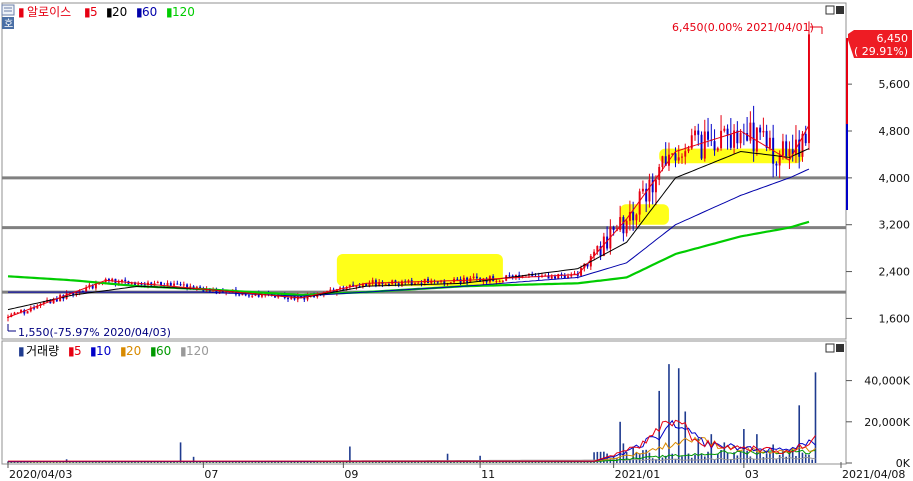 This screenshot has width=913, height=481. Describe the element at coordinates (183, 12) in the screenshot. I see `price-legend-item: 120` at that location.